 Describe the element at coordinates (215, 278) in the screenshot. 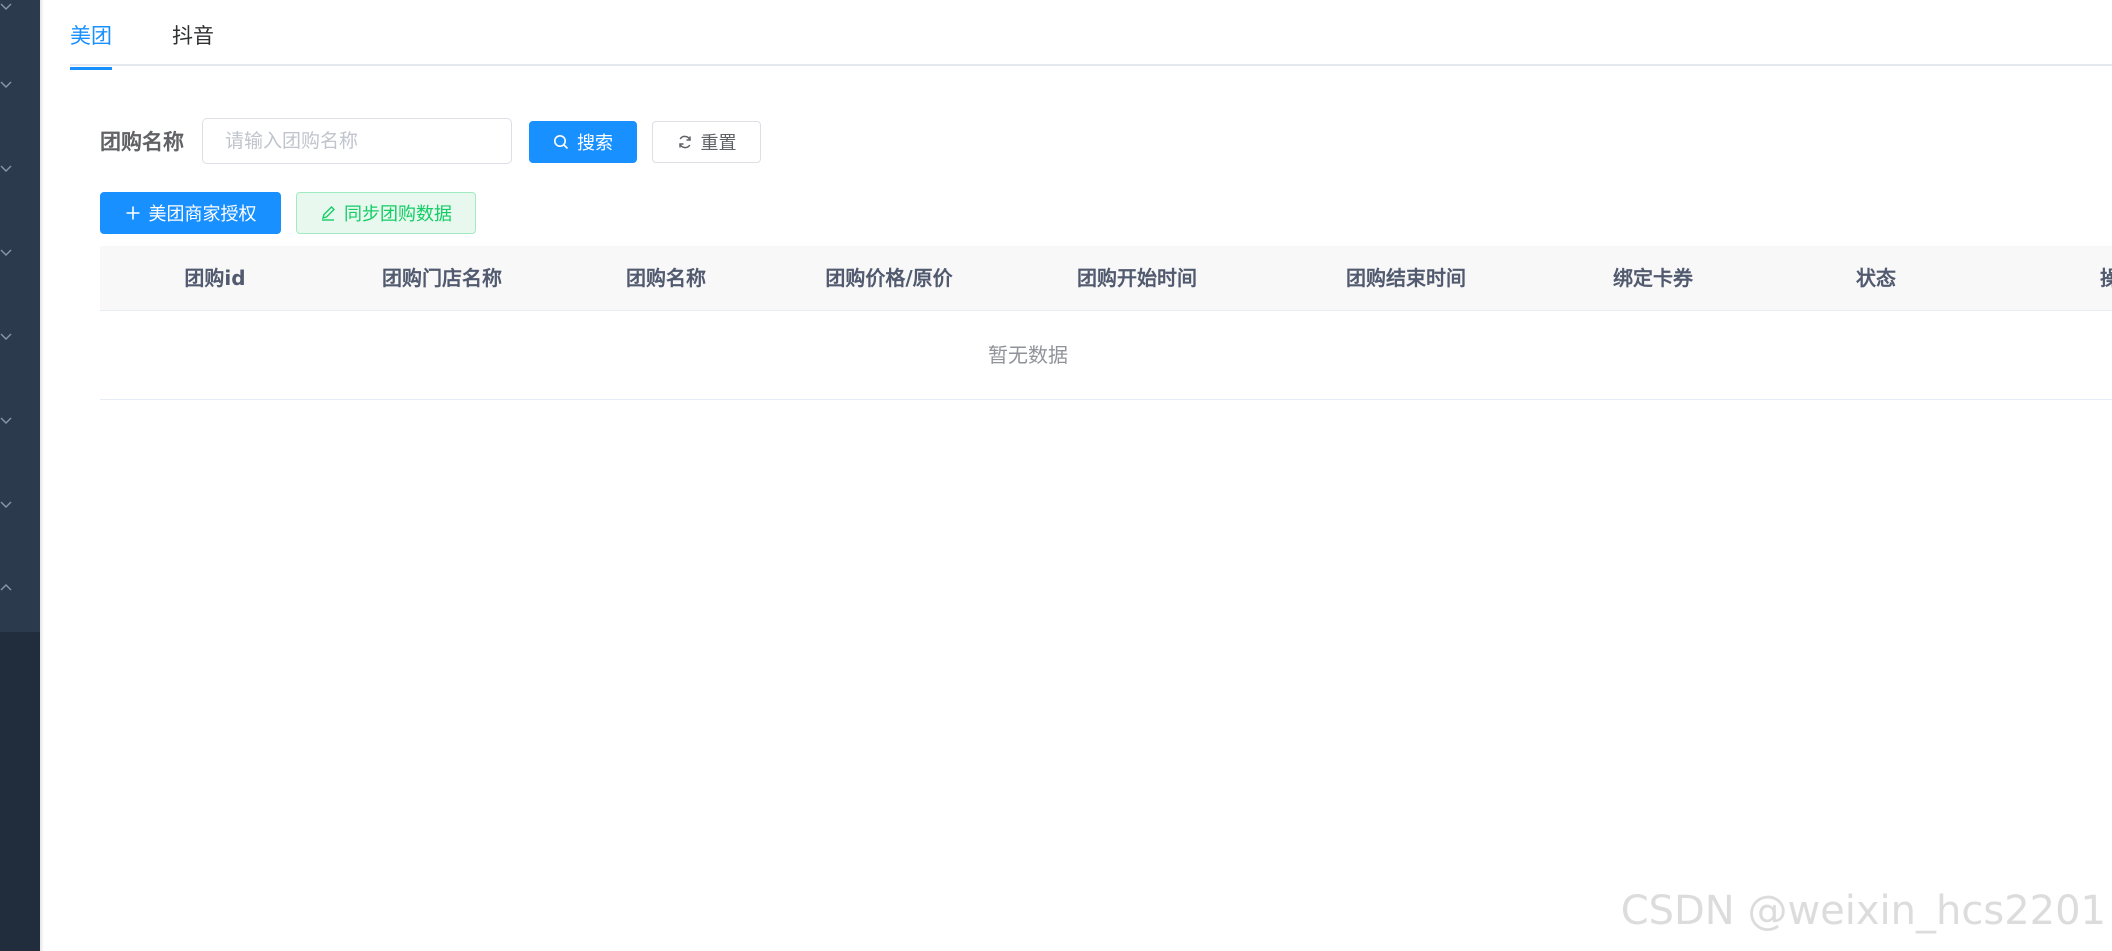

I see `column-header-id: 团购id` at that location.